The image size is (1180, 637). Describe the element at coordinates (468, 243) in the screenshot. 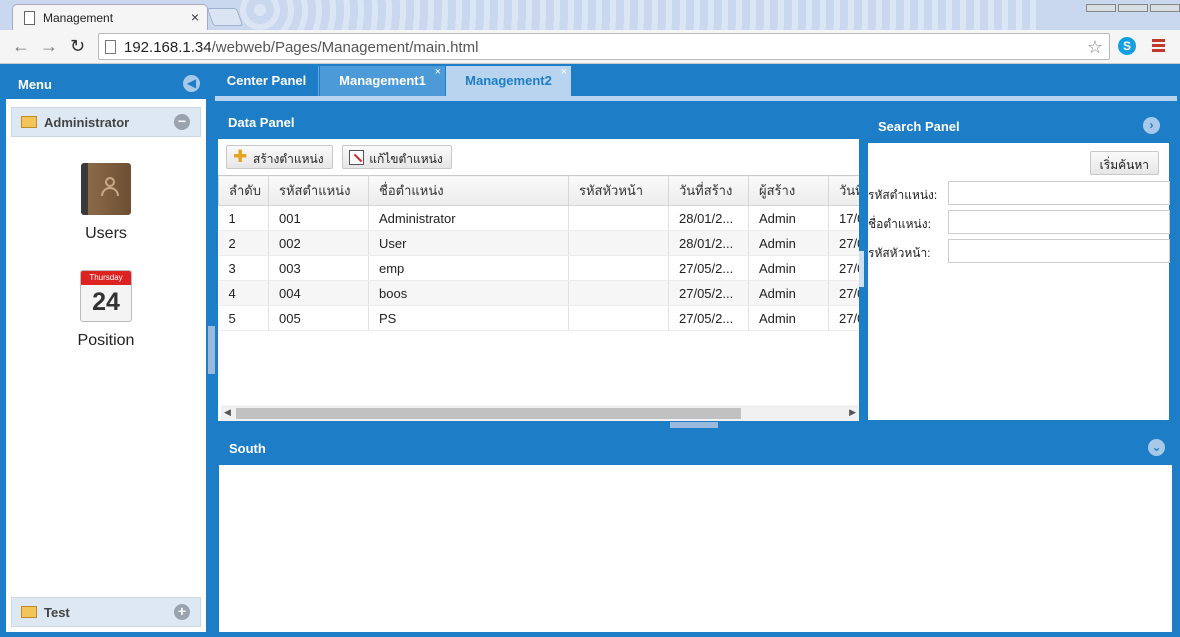

I see `cell-selected: User` at that location.